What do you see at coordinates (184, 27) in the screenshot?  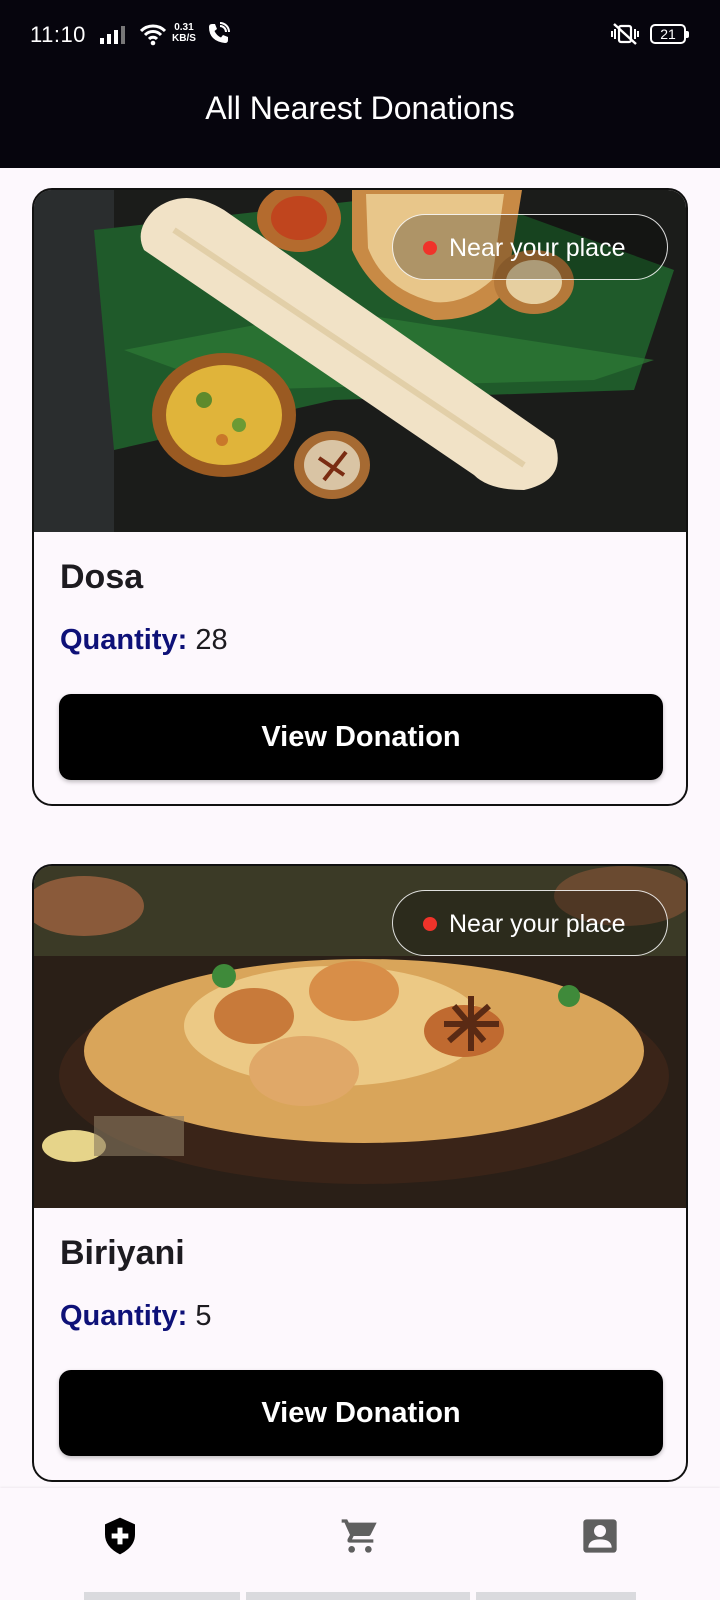 I see `network-speed-value: 0.31` at bounding box center [184, 27].